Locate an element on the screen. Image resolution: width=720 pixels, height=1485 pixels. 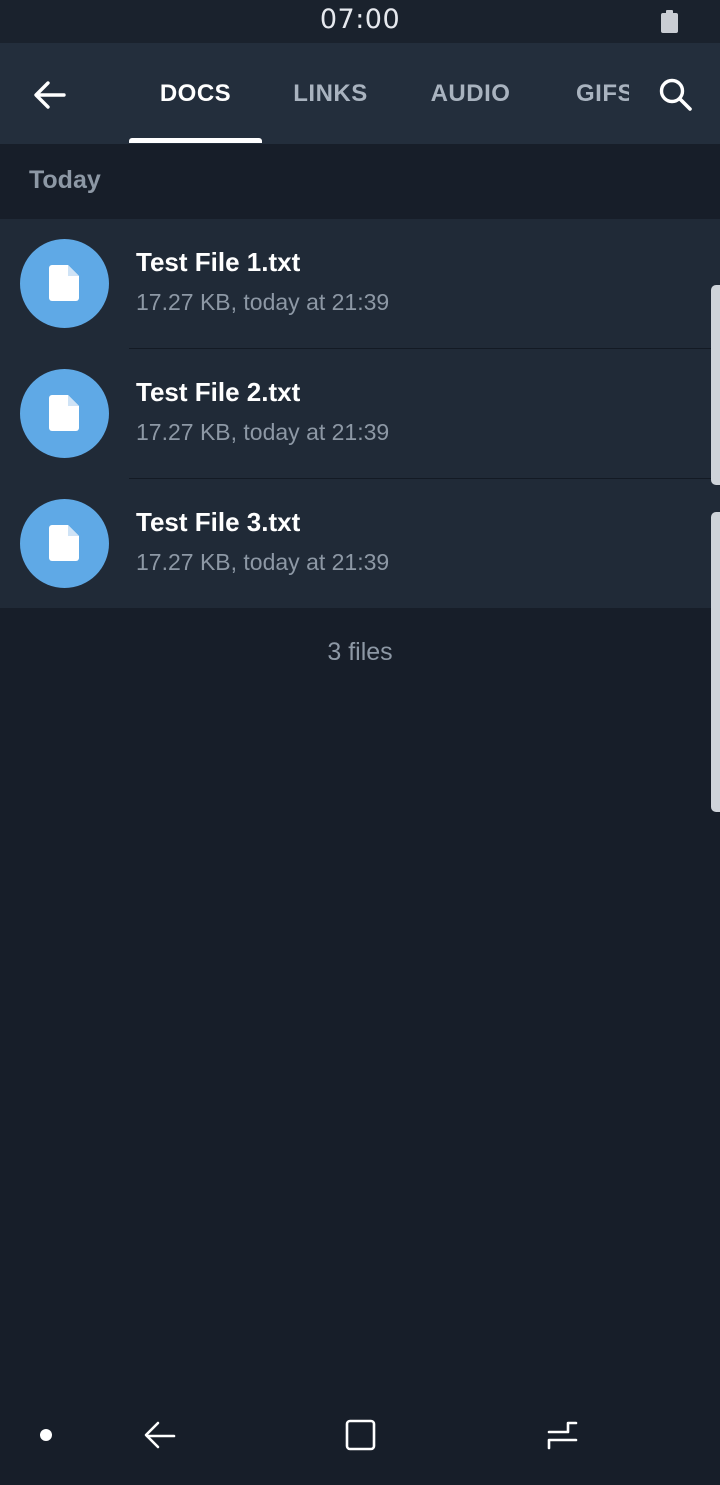
back-button is located at coordinates (50, 95).